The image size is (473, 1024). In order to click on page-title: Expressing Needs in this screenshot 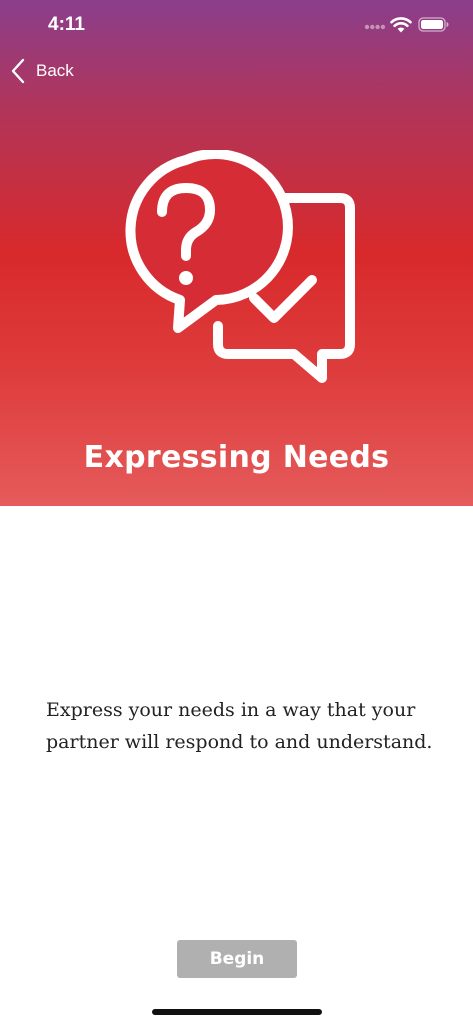, I will do `click(236, 457)`.